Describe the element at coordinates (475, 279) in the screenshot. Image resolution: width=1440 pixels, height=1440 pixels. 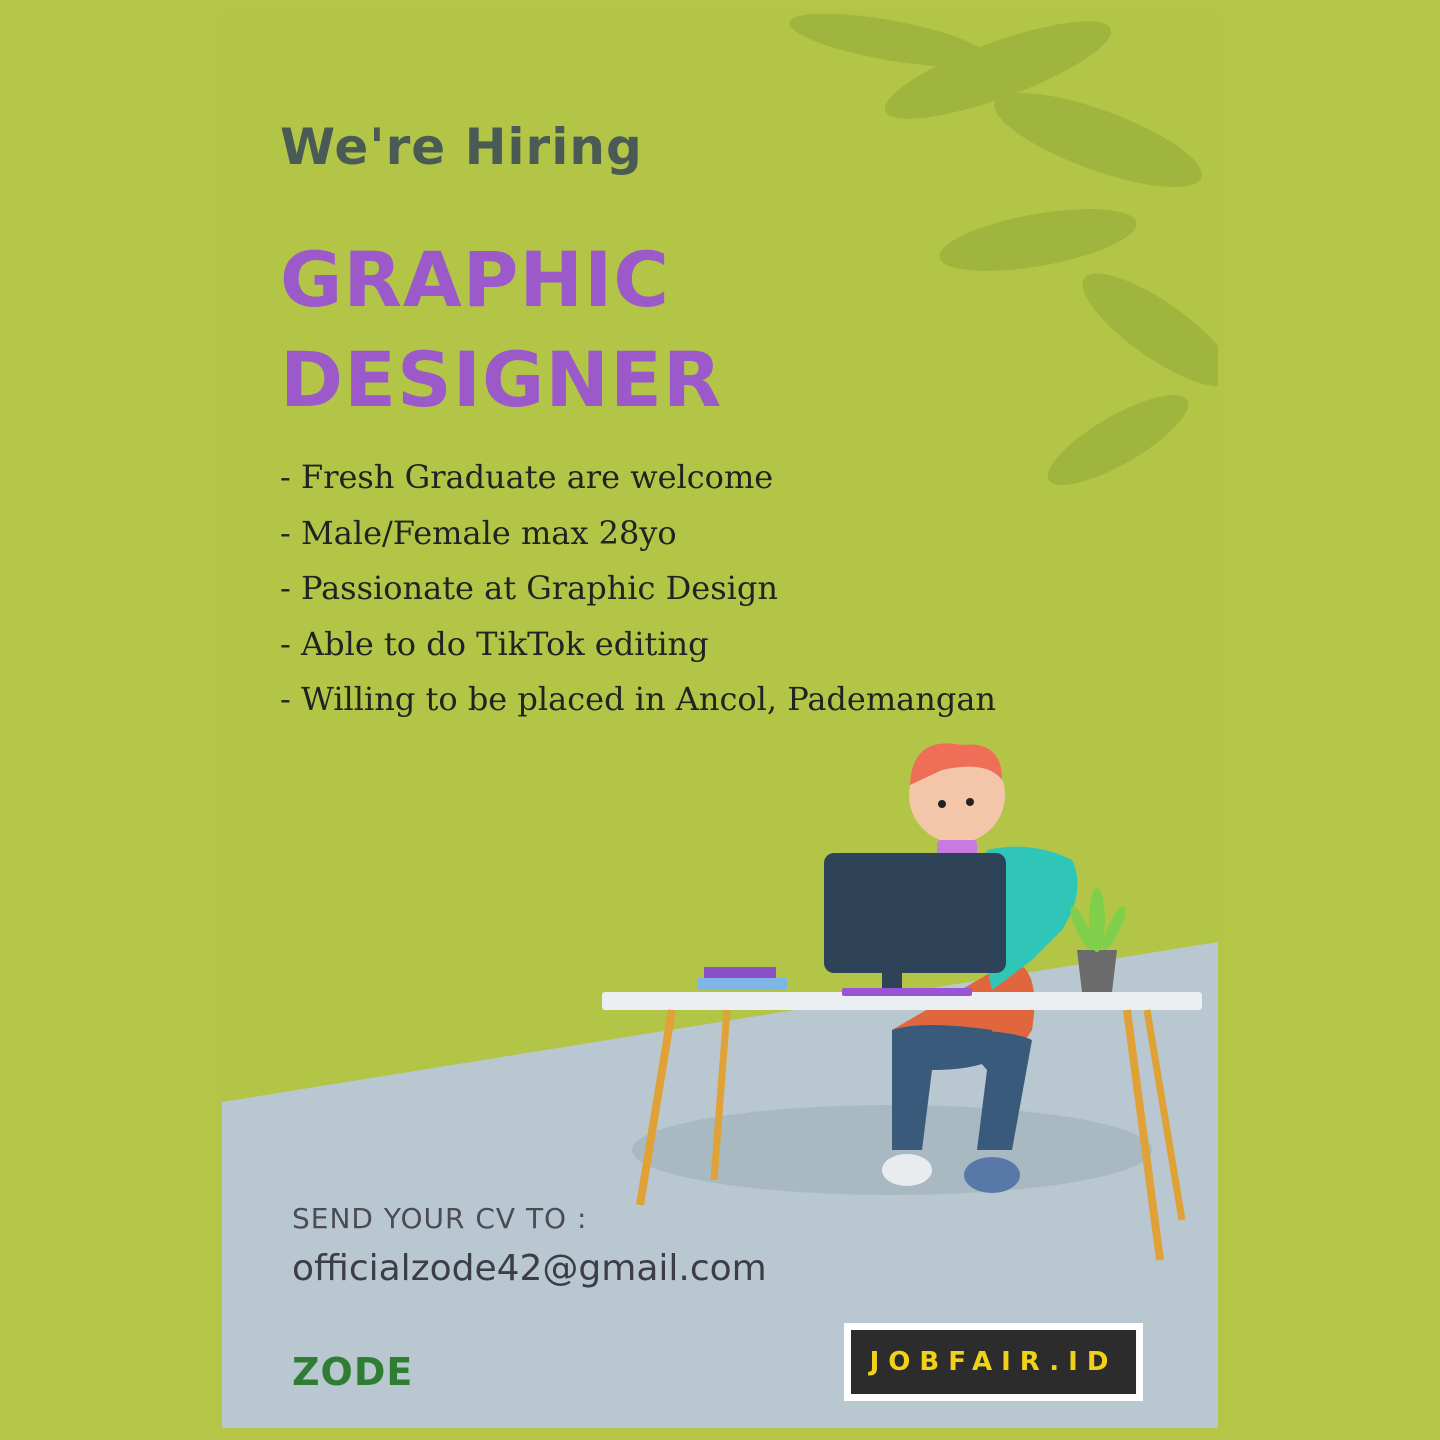
I see `job-title-line1: GRAPHIC` at that location.